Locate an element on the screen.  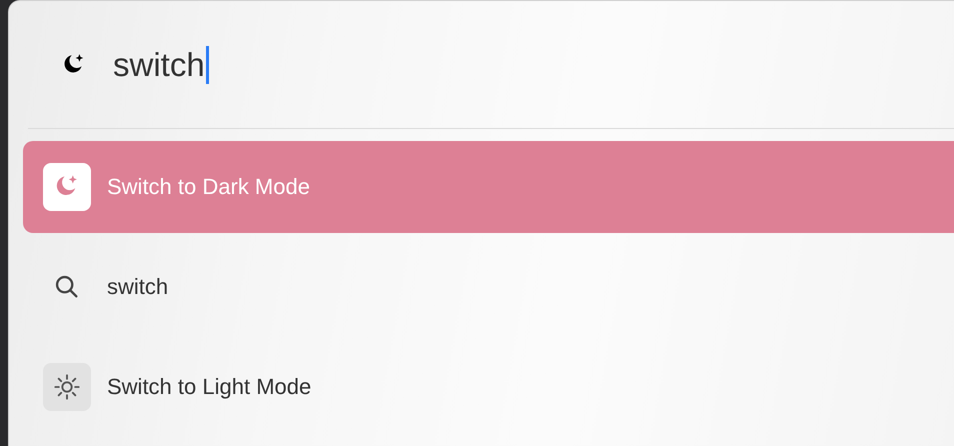
sun-icon is located at coordinates (67, 387).